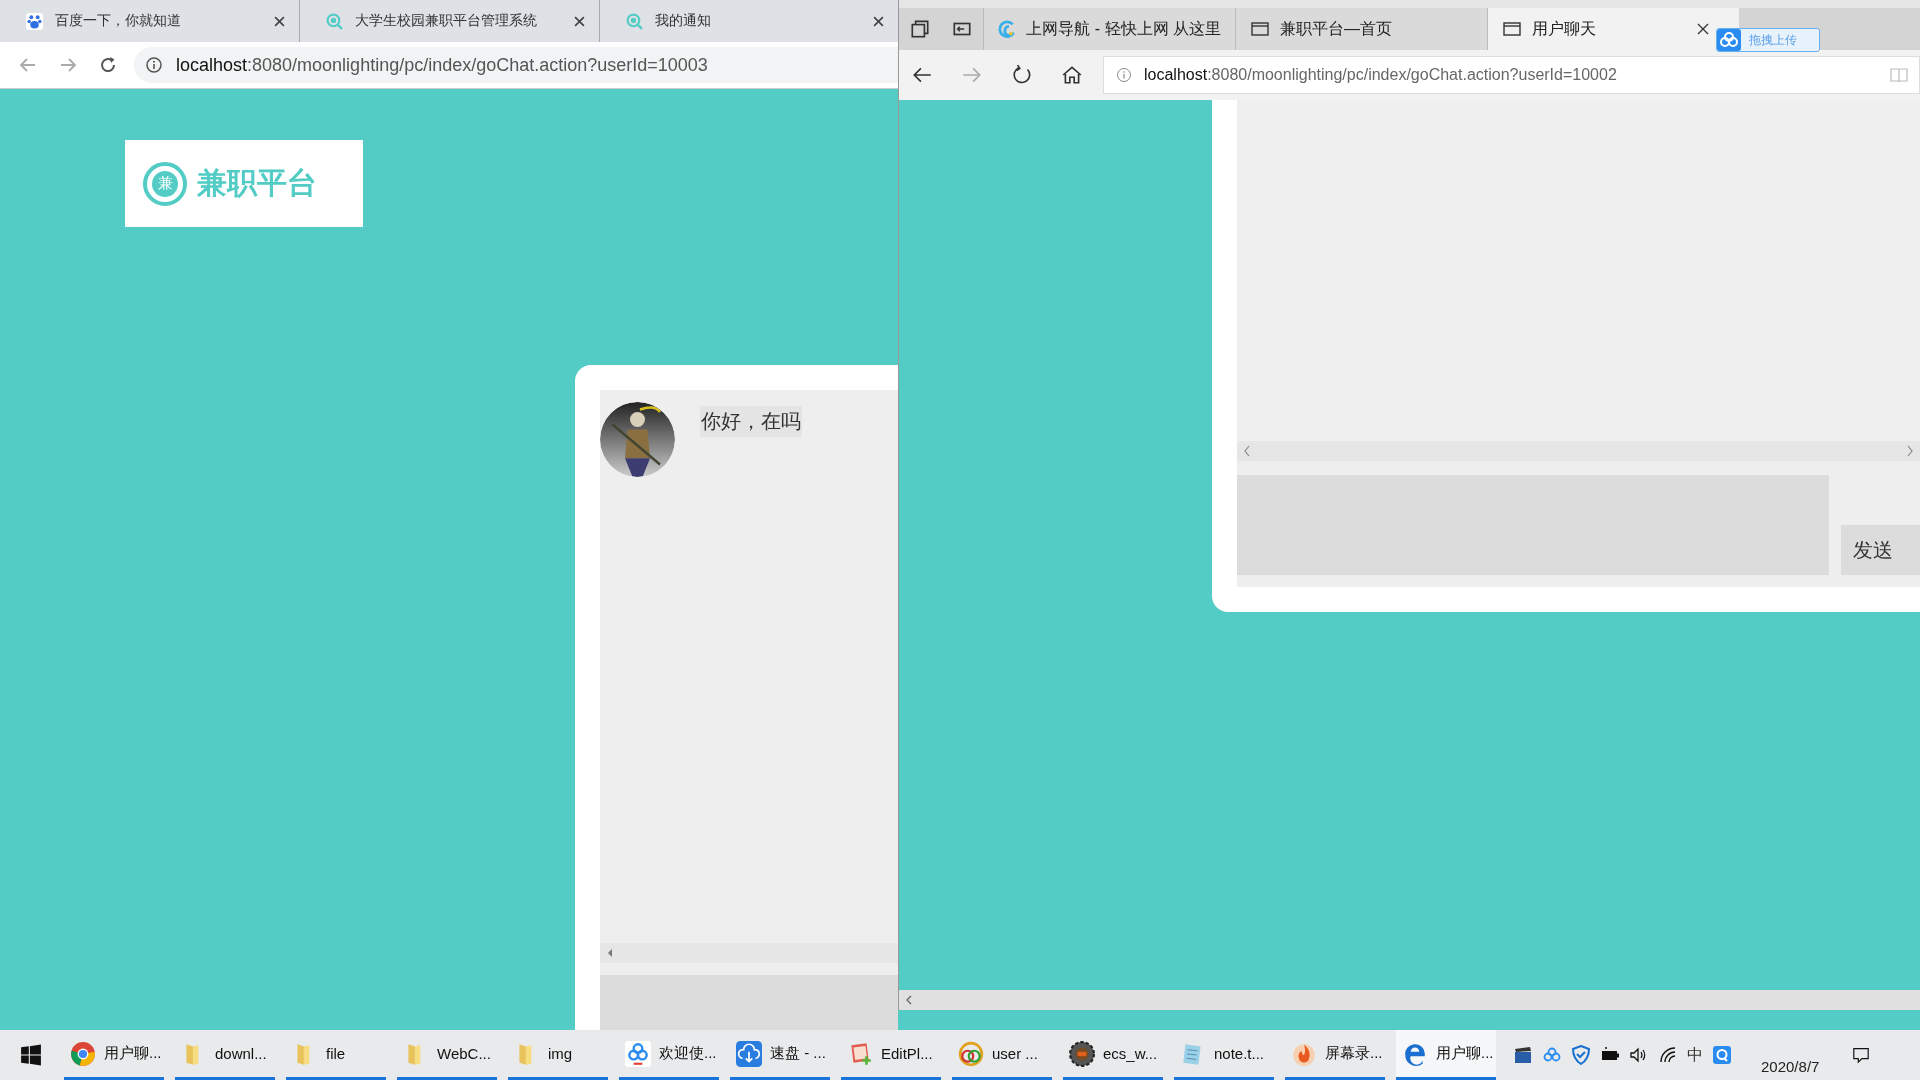  What do you see at coordinates (1613, 29) in the screenshot?
I see `browser-tab: 用户聊天` at bounding box center [1613, 29].